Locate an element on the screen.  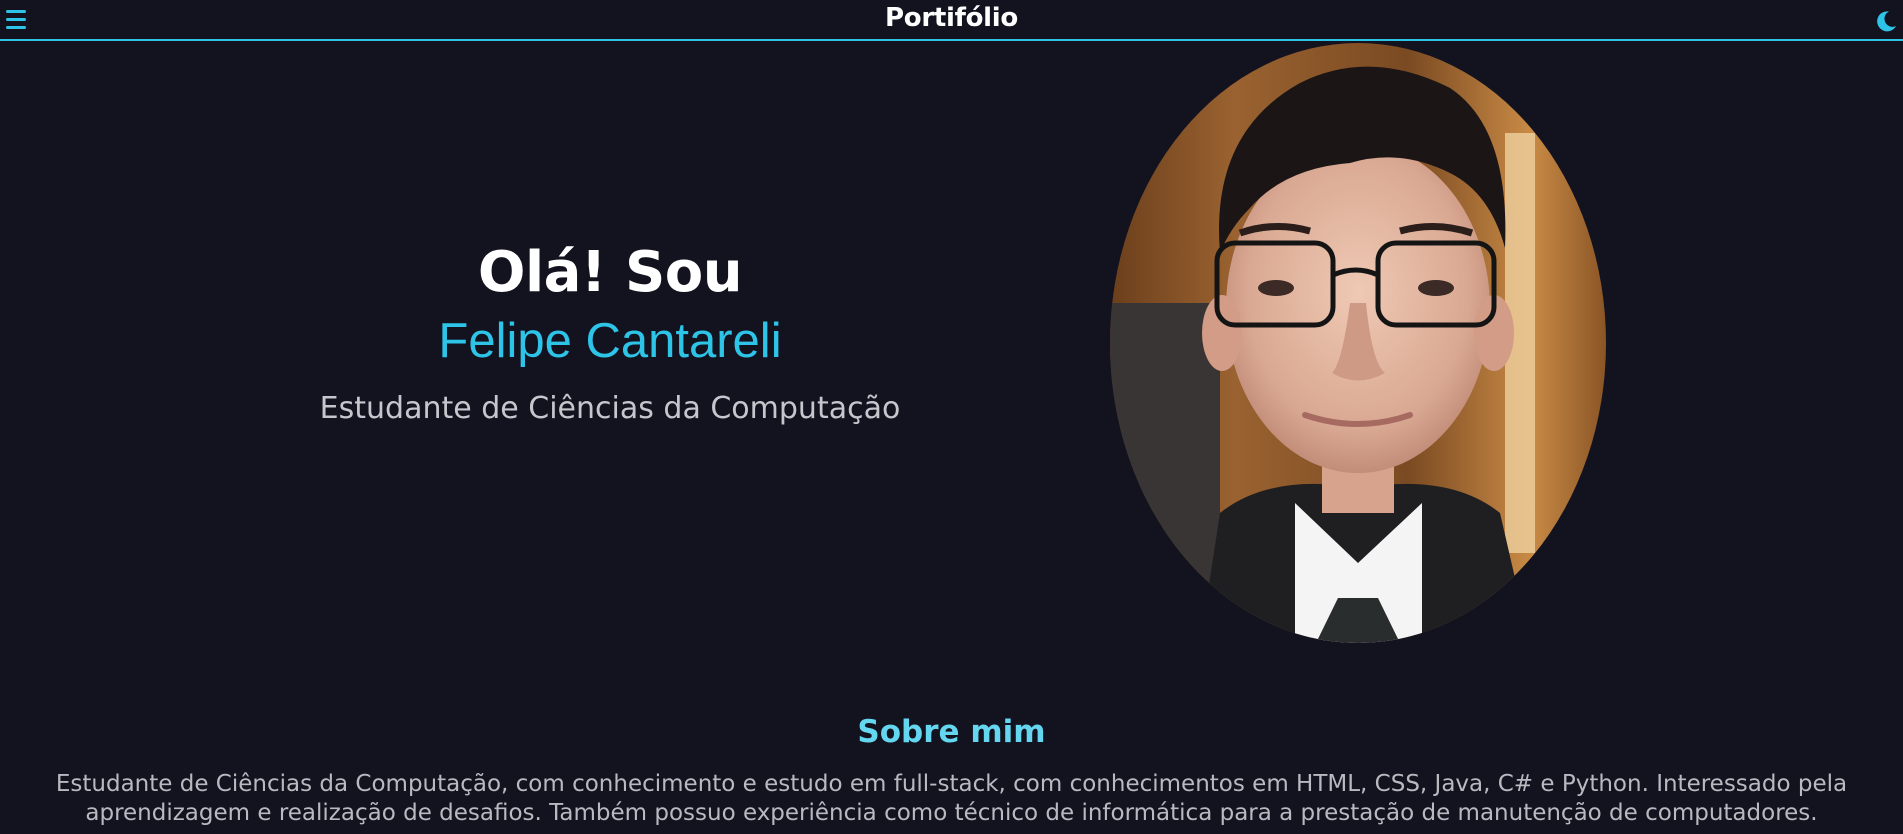
top-navbar: Portifólio is located at coordinates (951, 20).